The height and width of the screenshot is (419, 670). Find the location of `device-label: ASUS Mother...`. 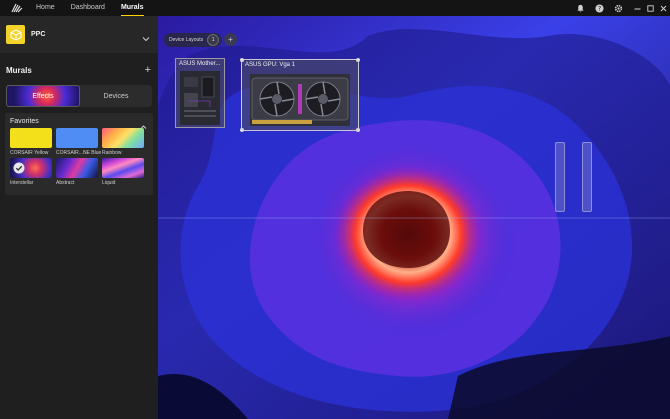

device-label: ASUS Mother... is located at coordinates (200, 64).